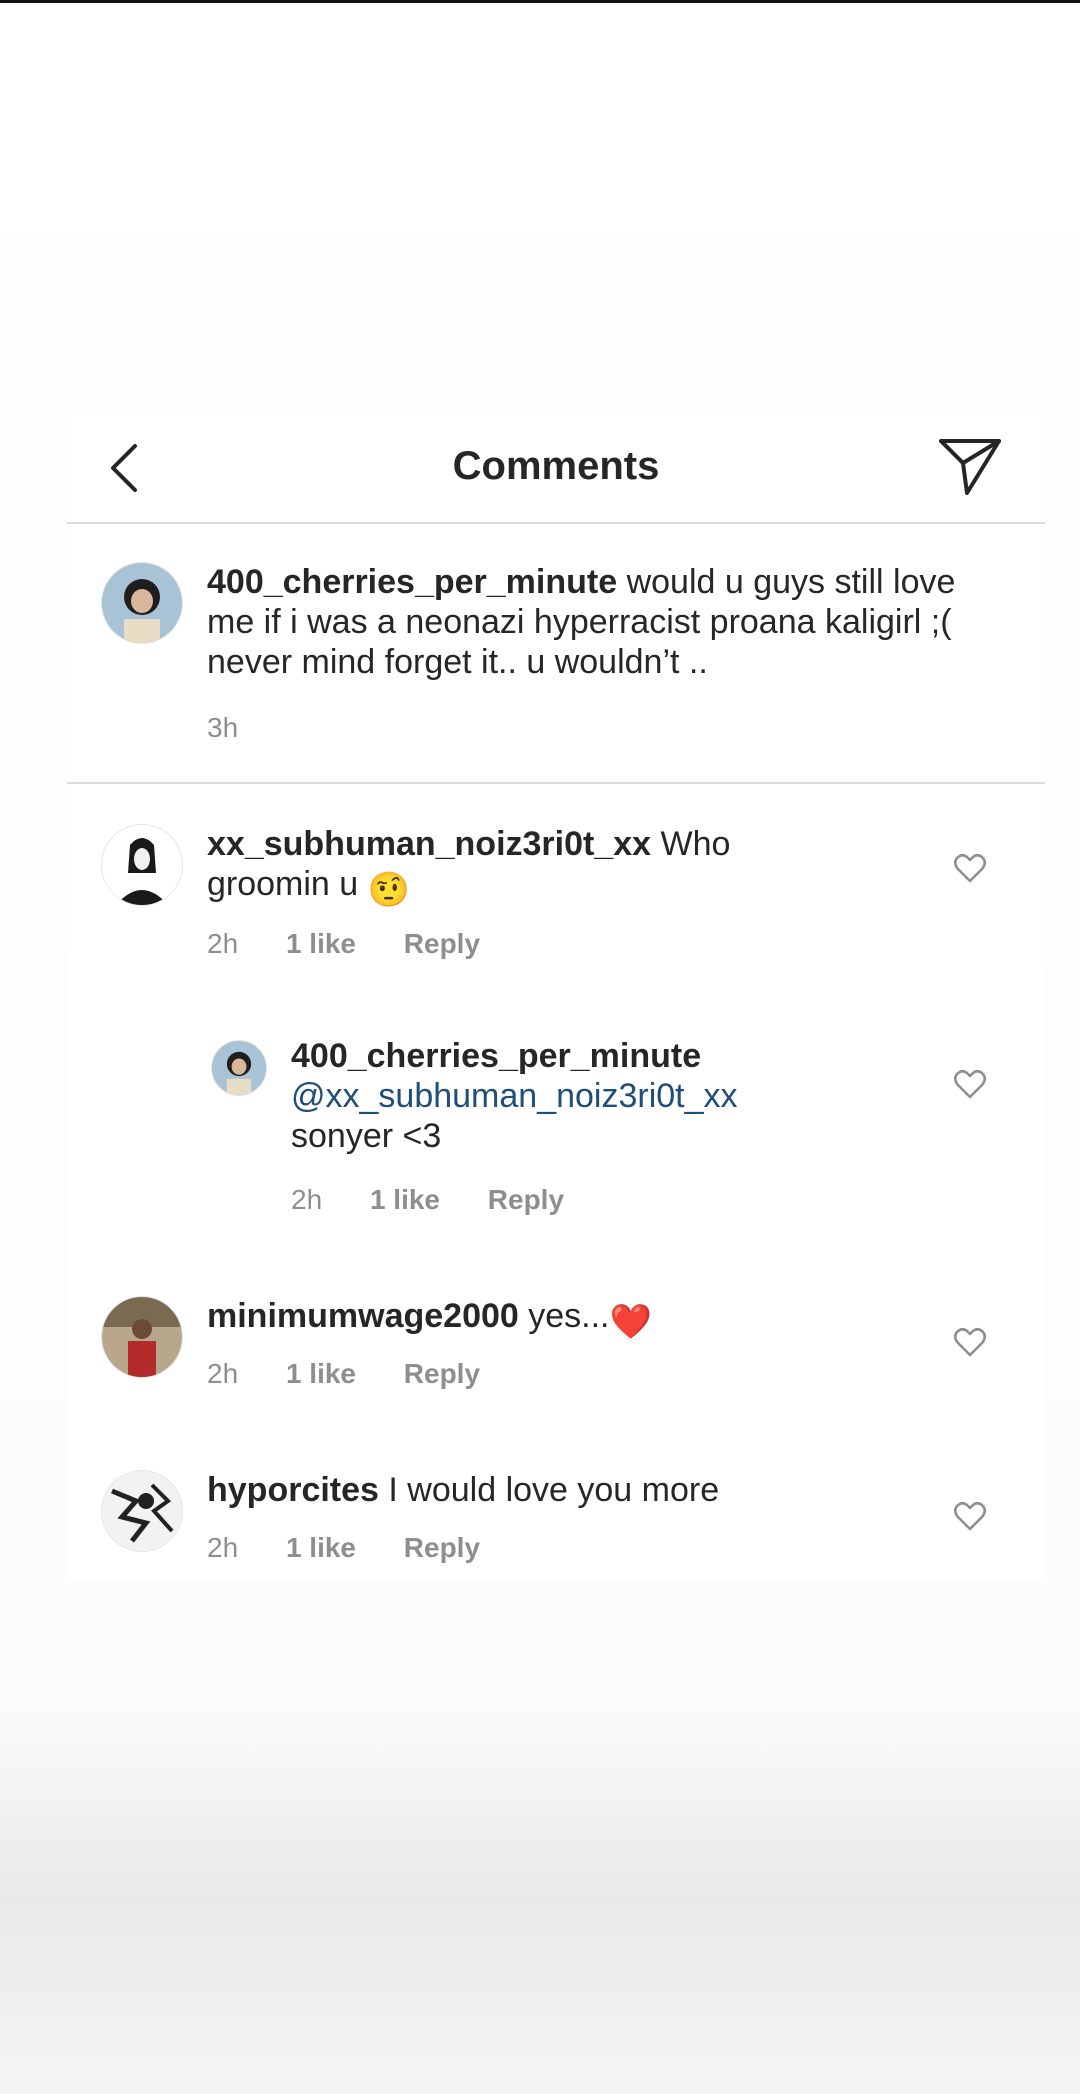 The image size is (1080, 2094). I want to click on caption-meta: 3h, so click(242, 728).